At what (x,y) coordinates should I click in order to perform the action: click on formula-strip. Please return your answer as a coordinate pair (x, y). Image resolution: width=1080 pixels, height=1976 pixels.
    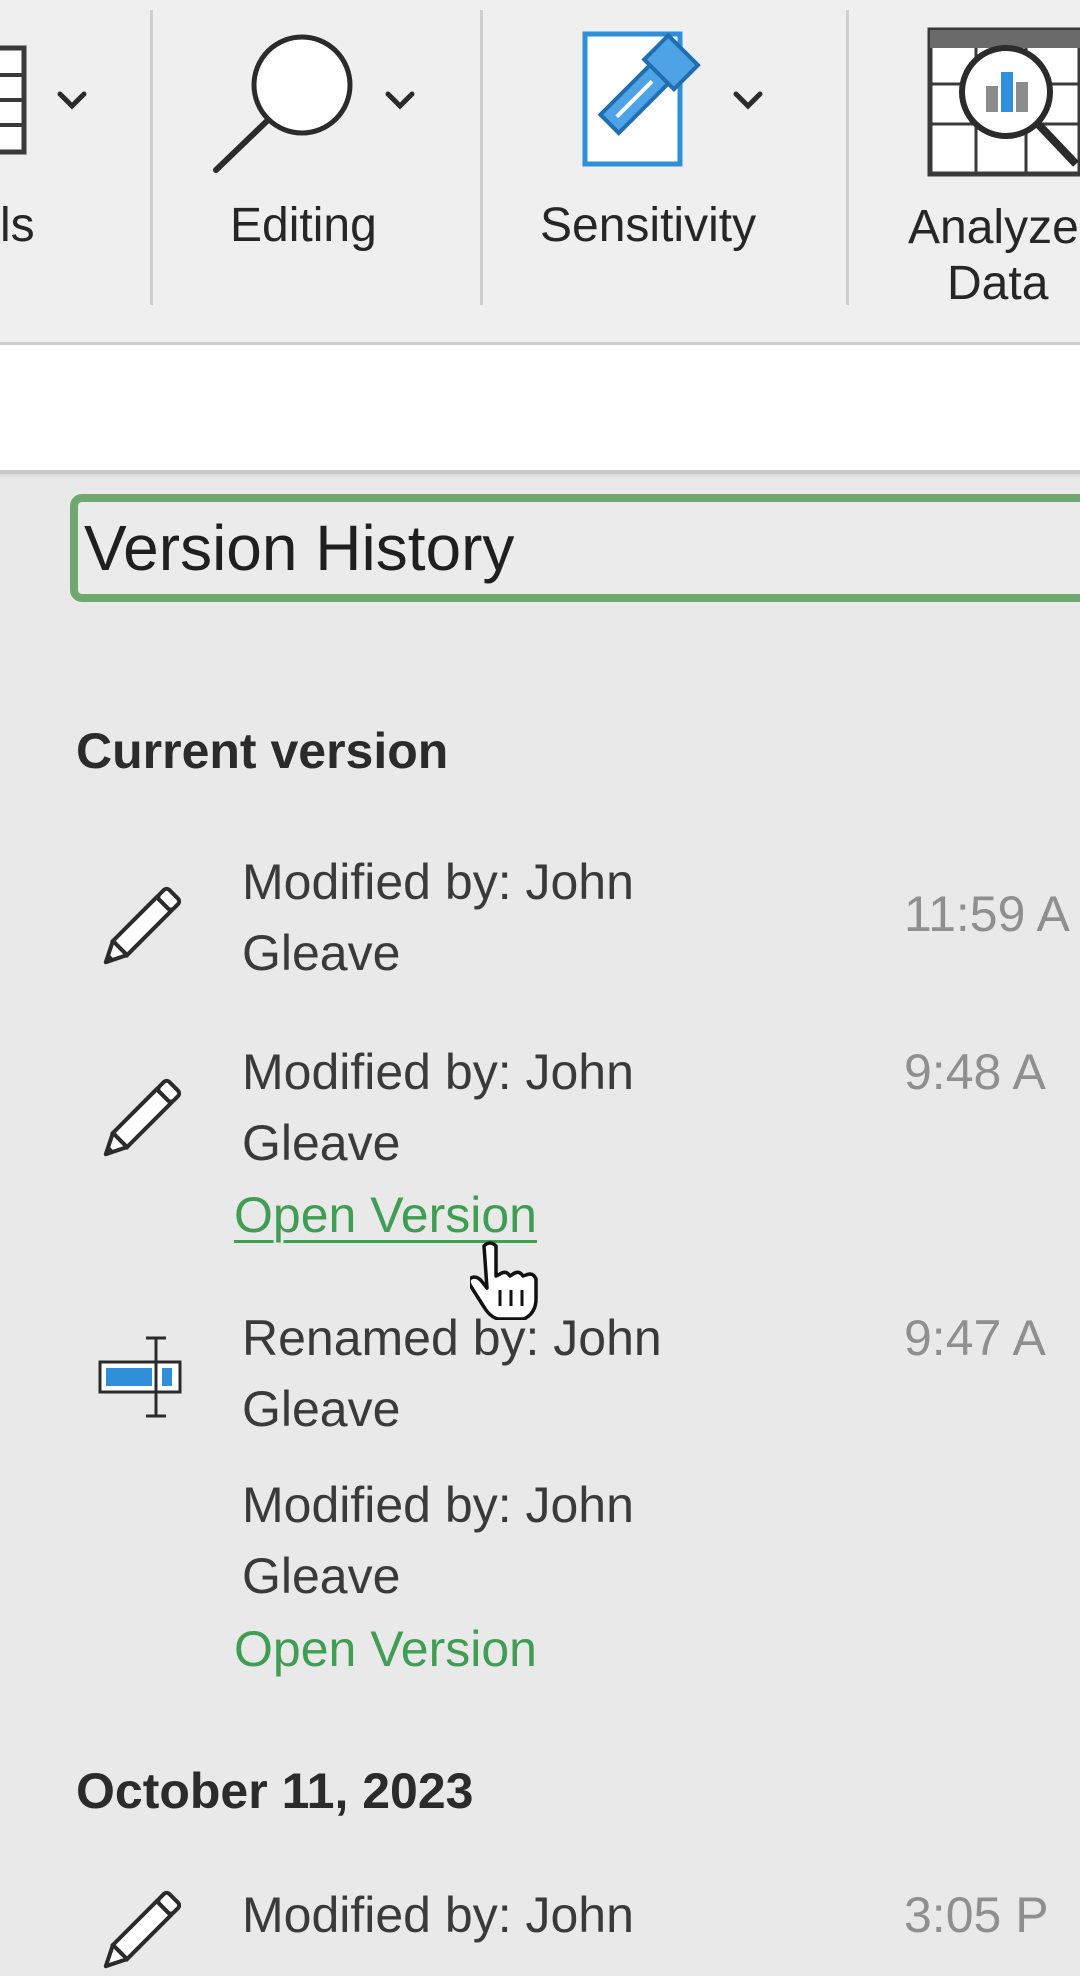
    Looking at the image, I should click on (540, 407).